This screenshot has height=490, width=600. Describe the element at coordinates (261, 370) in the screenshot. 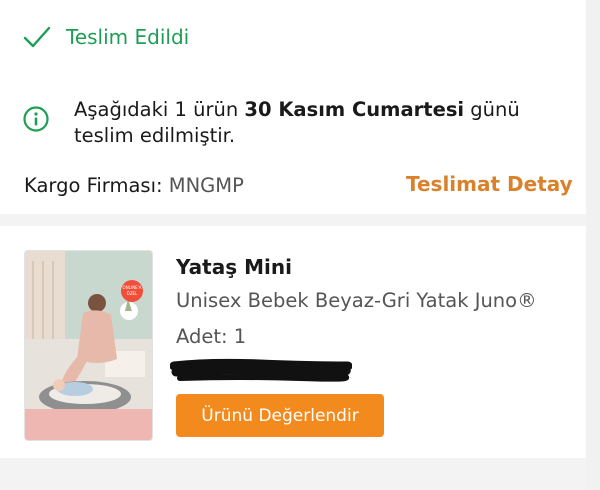

I see `redaction-scribble` at that location.